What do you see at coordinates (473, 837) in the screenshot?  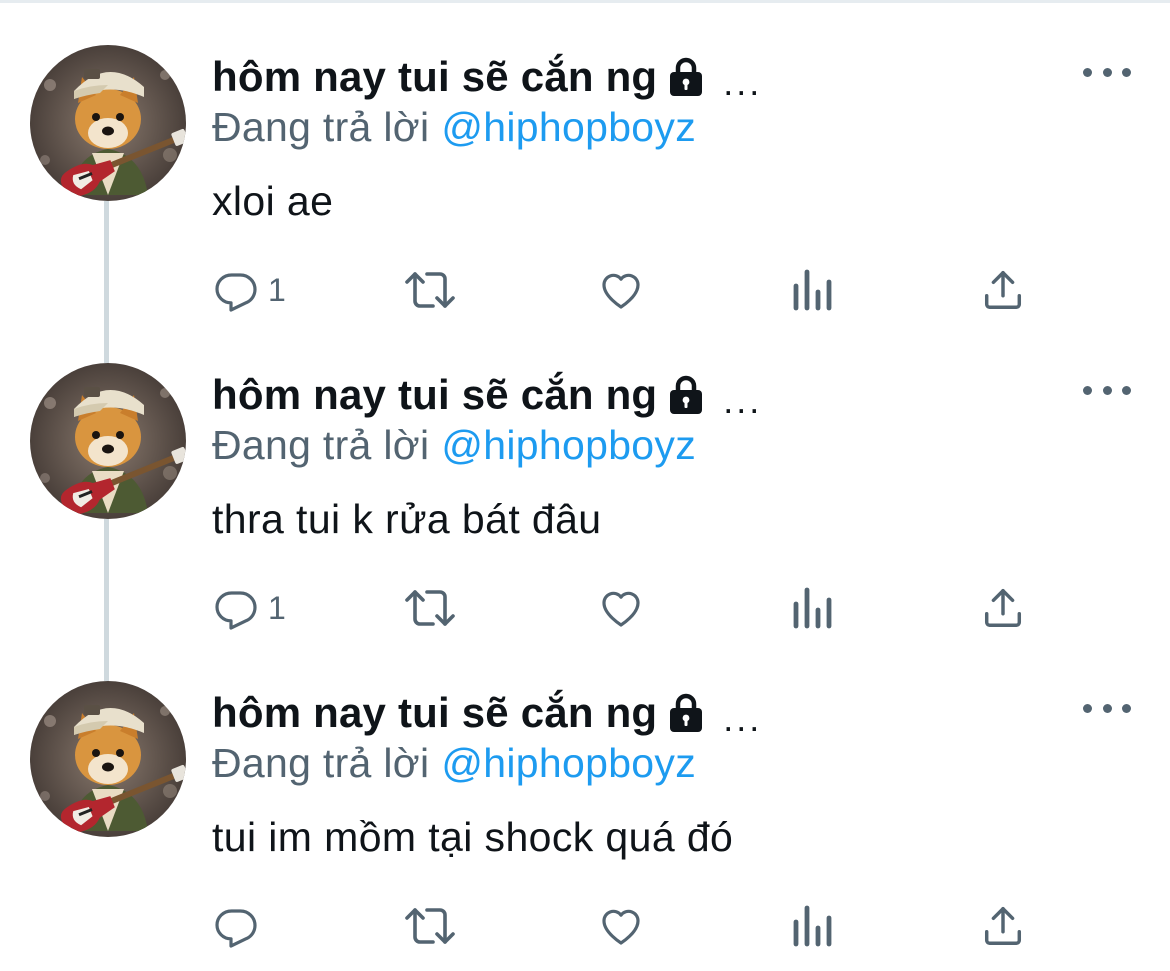 I see `tweet-text: tui im mồm tại shock quá đó` at bounding box center [473, 837].